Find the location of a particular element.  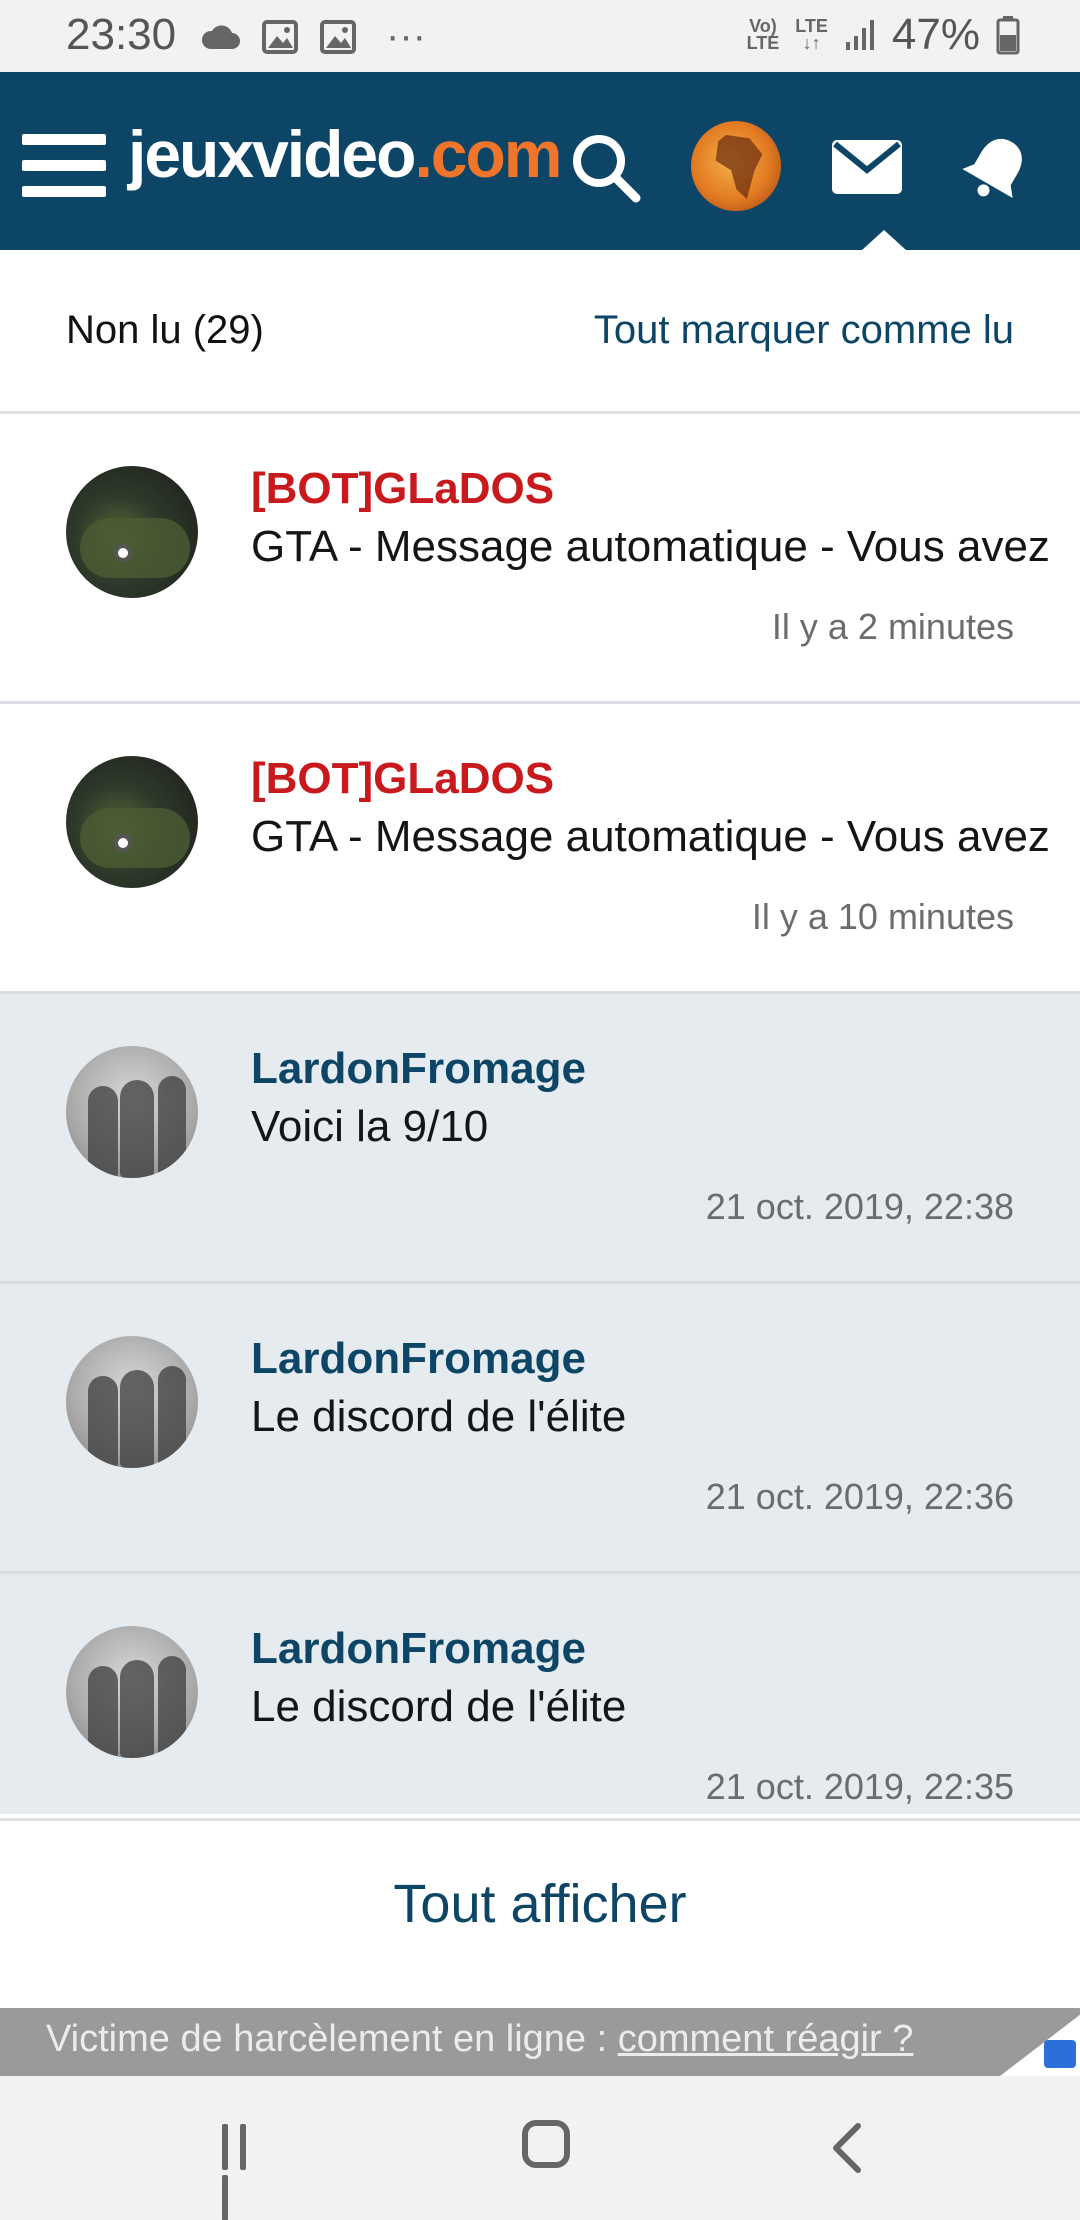

cloud-icon is located at coordinates (220, 36).